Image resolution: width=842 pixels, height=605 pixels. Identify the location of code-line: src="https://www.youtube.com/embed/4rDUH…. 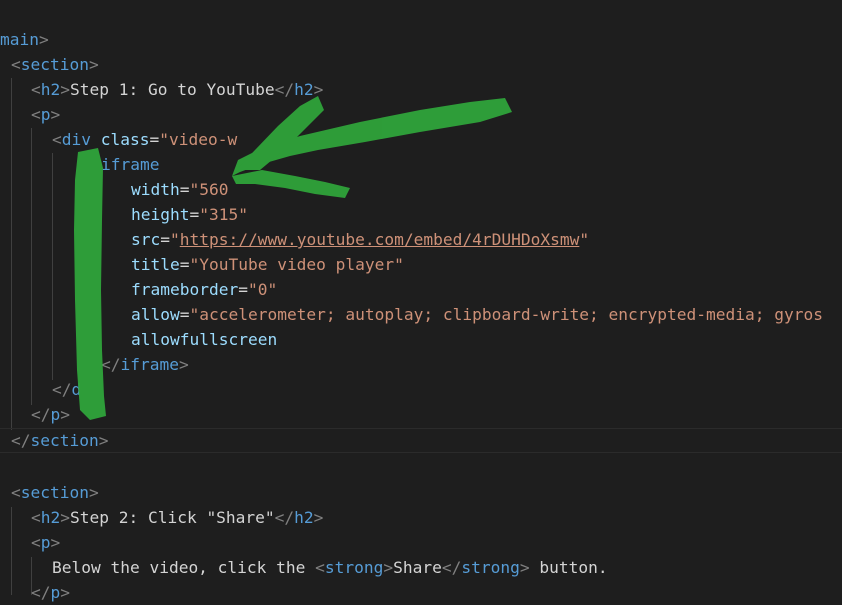
(360, 239).